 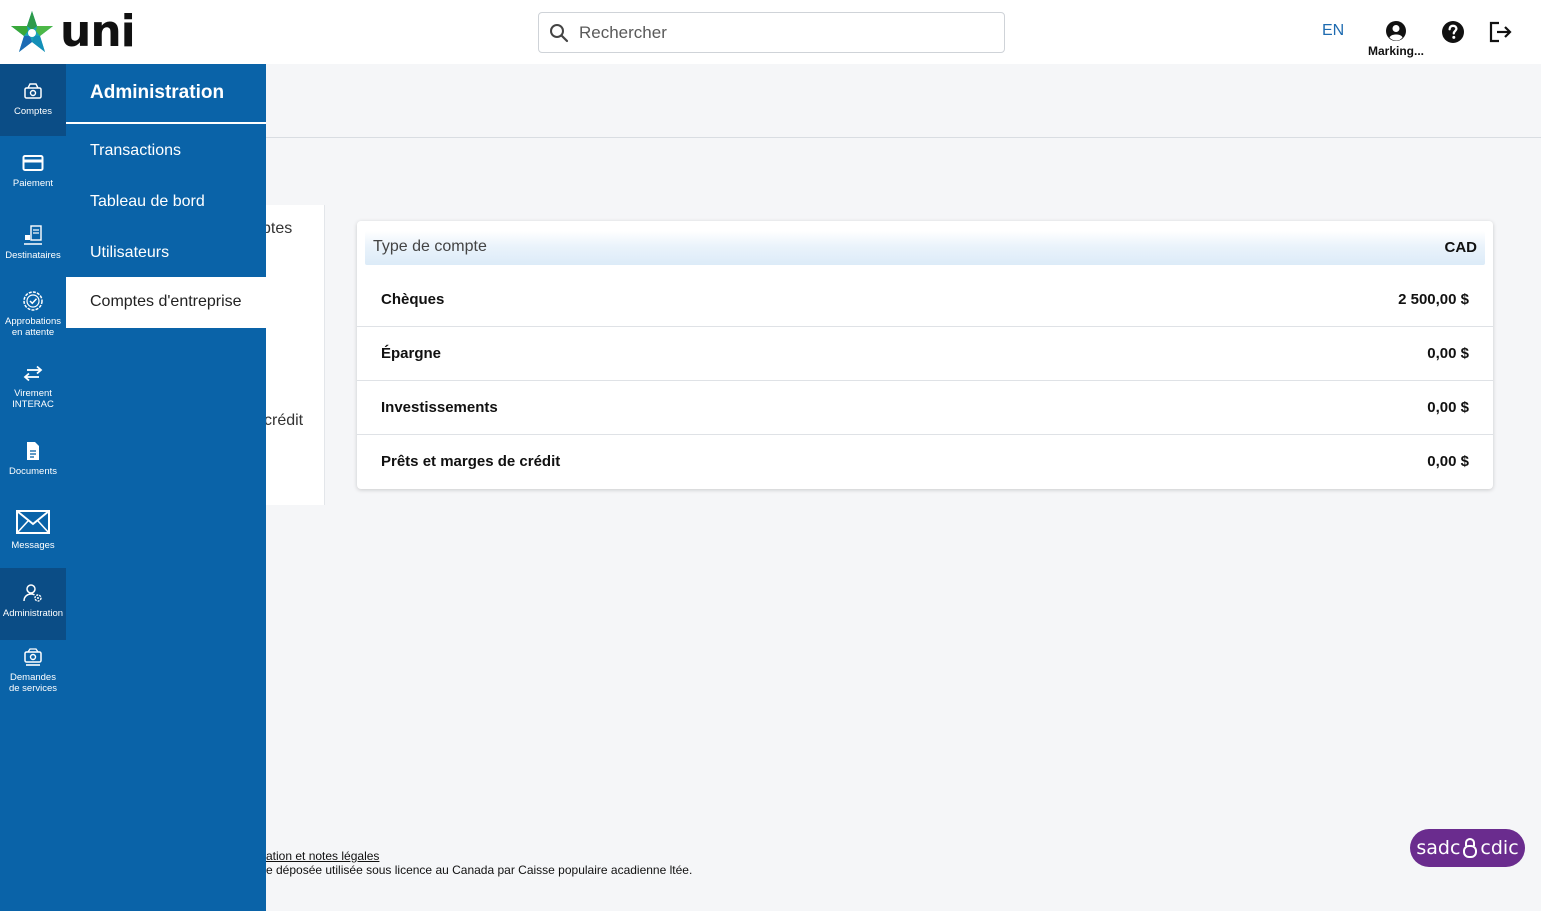 What do you see at coordinates (295, 355) in the screenshot?
I see `account-summary-card: ptes crédit` at bounding box center [295, 355].